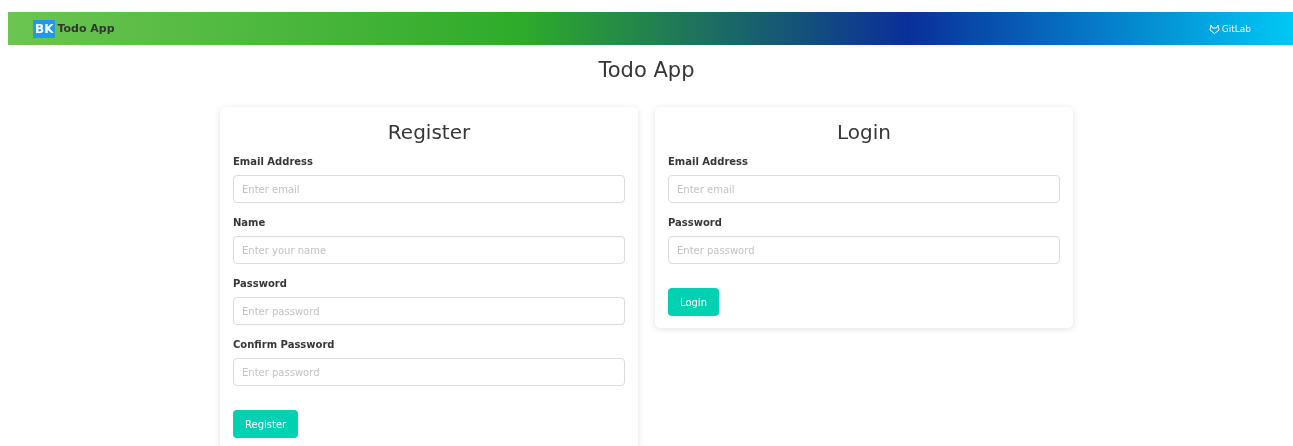  I want to click on brand-name: Todo App, so click(86, 28).